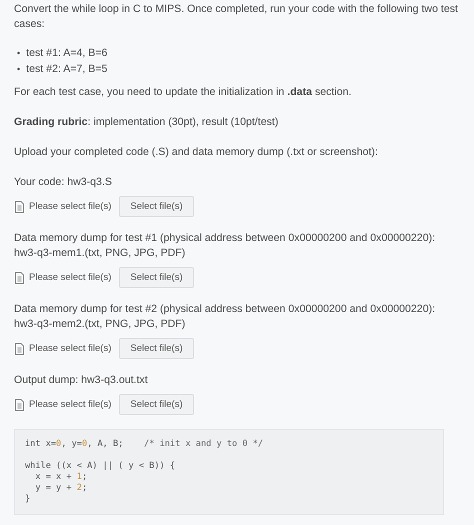 The width and height of the screenshot is (474, 525). Describe the element at coordinates (81, 380) in the screenshot. I see `upload-label: Output dump: hw3-q3.out.txt` at that location.